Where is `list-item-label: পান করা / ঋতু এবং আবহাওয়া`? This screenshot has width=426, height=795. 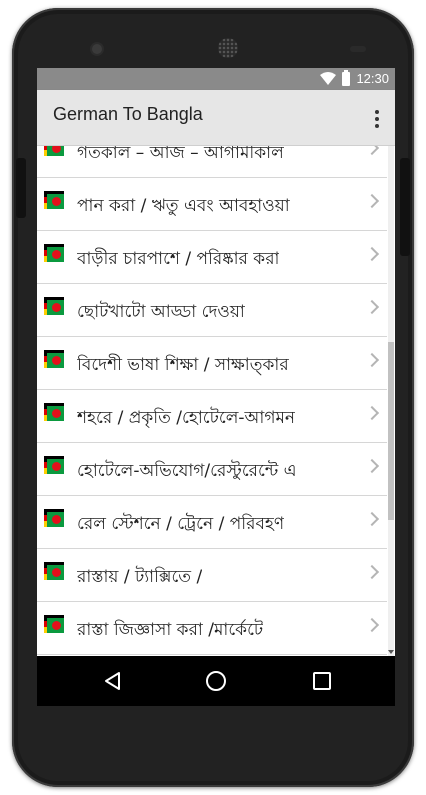 list-item-label: পান করা / ঋতু এবং আবহাওয়া is located at coordinates (183, 206).